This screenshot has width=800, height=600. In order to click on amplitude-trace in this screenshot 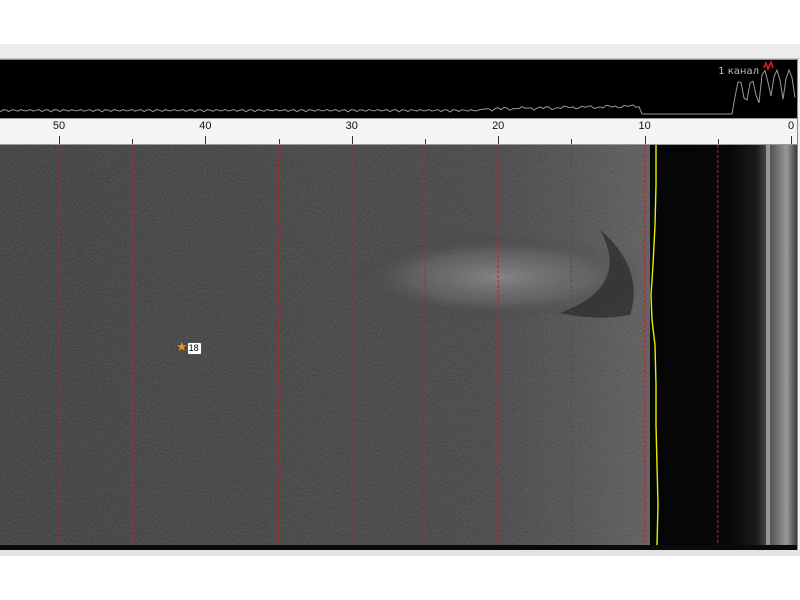, I will do `click(398, 91)`.